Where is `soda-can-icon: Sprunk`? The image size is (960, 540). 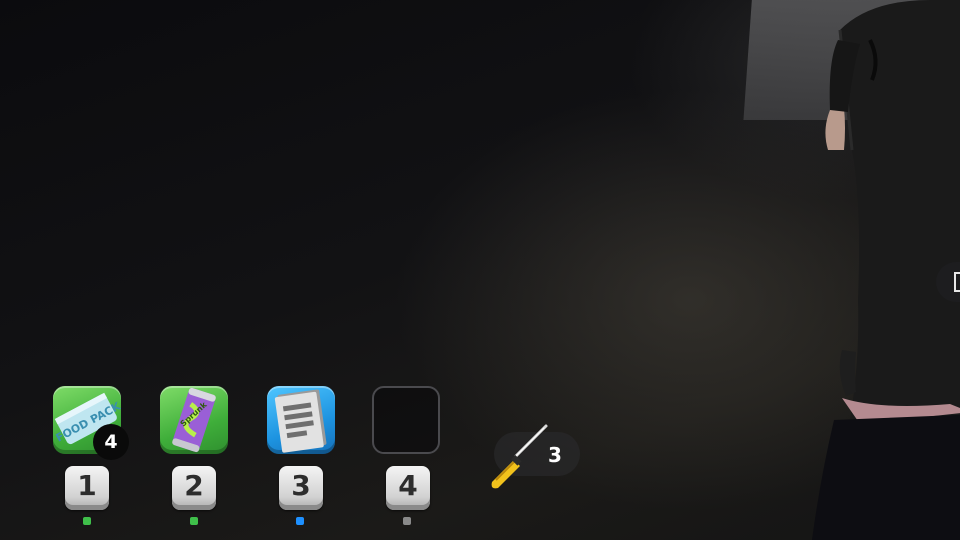 soda-can-icon: Sprunk is located at coordinates (194, 420).